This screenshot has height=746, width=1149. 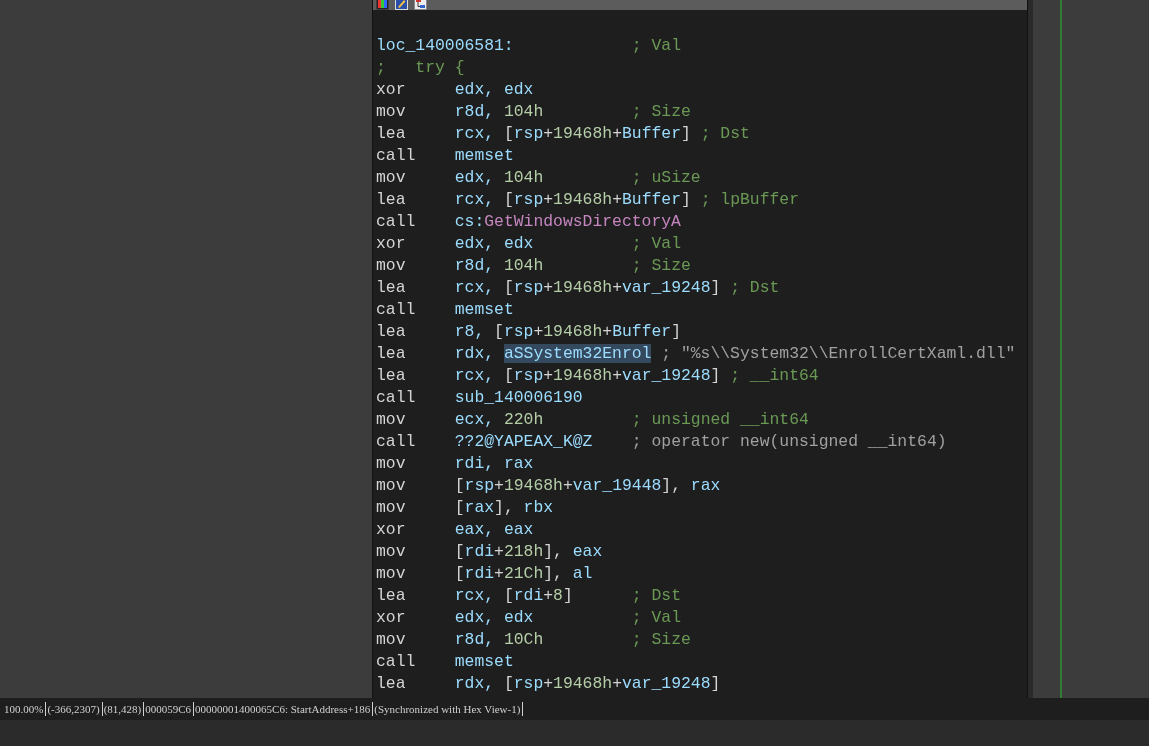 I want to click on instruction-operand: [rdi+218h], eax, so click(x=528, y=552).